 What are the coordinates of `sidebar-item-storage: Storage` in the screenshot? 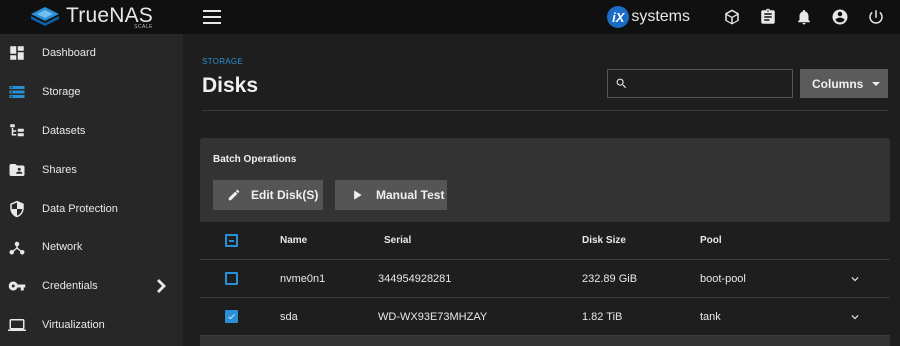 It's located at (91, 92).